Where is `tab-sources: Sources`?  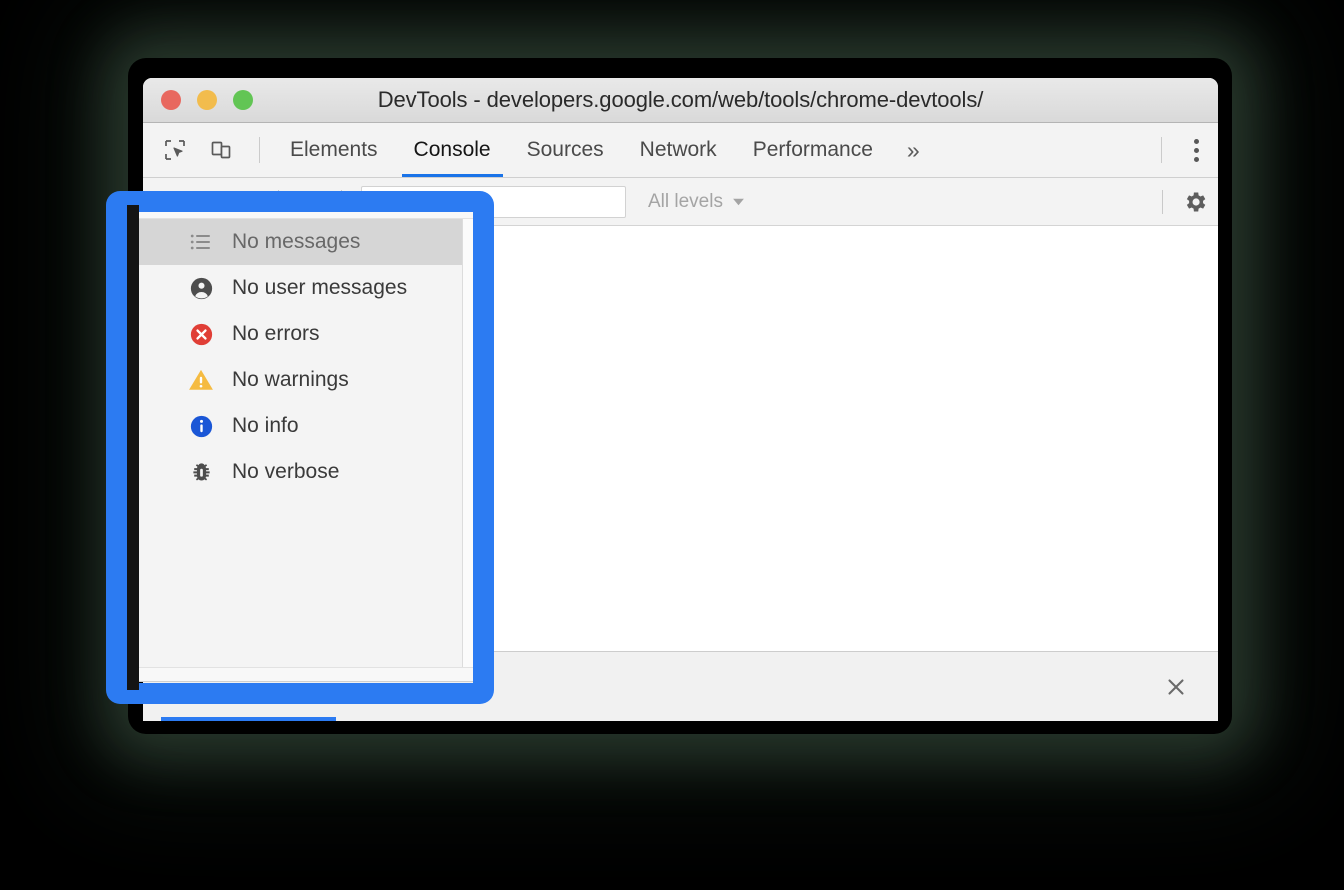 tab-sources: Sources is located at coordinates (565, 150).